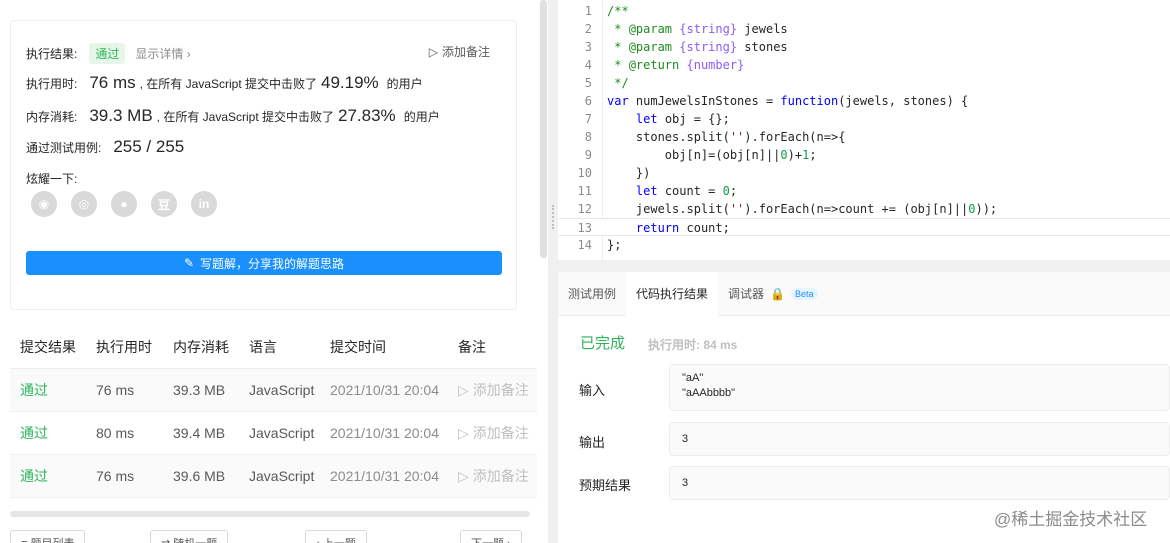 The height and width of the screenshot is (543, 1170). I want to click on write-solution-button: ✎ 写题解，分享我的解题思路, so click(264, 263).